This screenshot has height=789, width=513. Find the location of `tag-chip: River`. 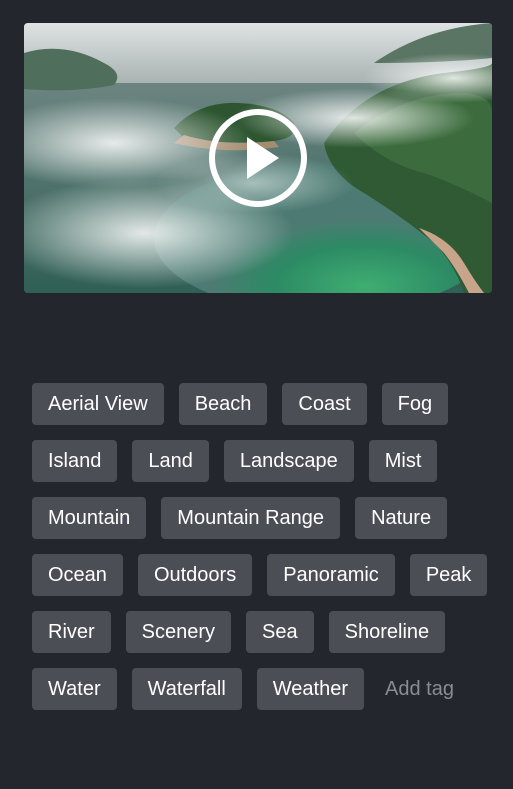

tag-chip: River is located at coordinates (71, 632).